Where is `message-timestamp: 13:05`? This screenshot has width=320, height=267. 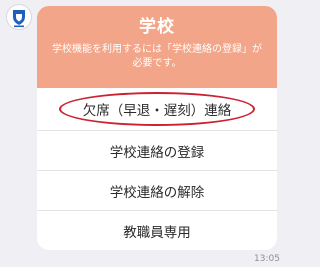 message-timestamp: 13:05 is located at coordinates (267, 259).